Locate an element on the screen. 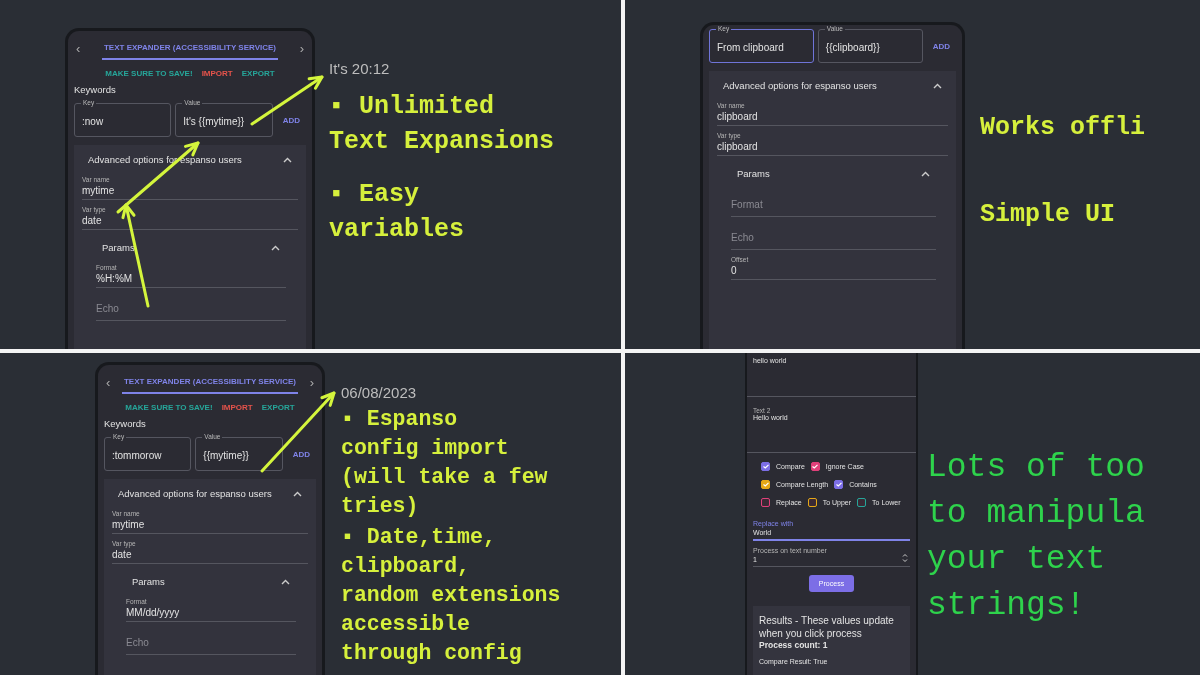 Image resolution: width=1200 pixels, height=675 pixels. field-value: %H:%M is located at coordinates (115, 278).